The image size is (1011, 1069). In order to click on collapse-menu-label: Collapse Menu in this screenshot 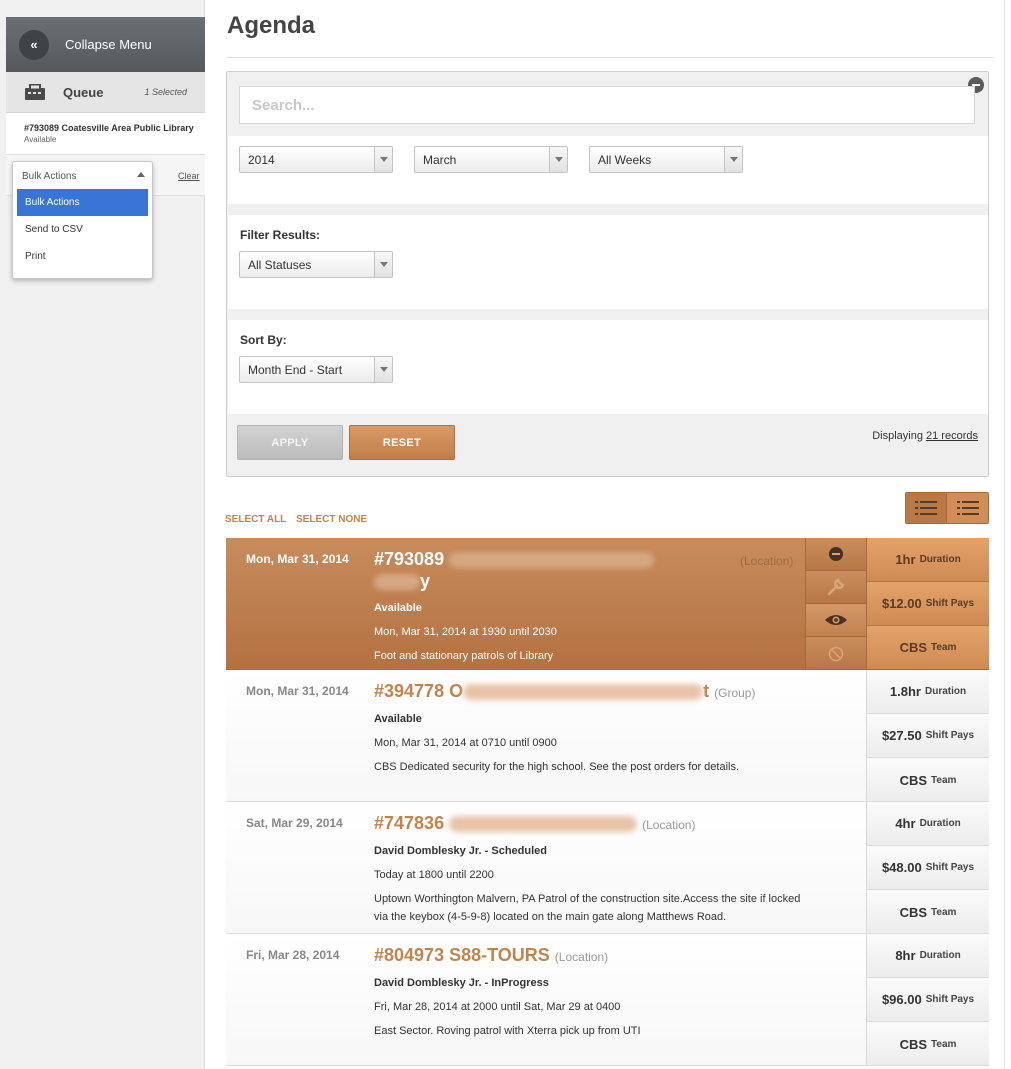, I will do `click(108, 44)`.